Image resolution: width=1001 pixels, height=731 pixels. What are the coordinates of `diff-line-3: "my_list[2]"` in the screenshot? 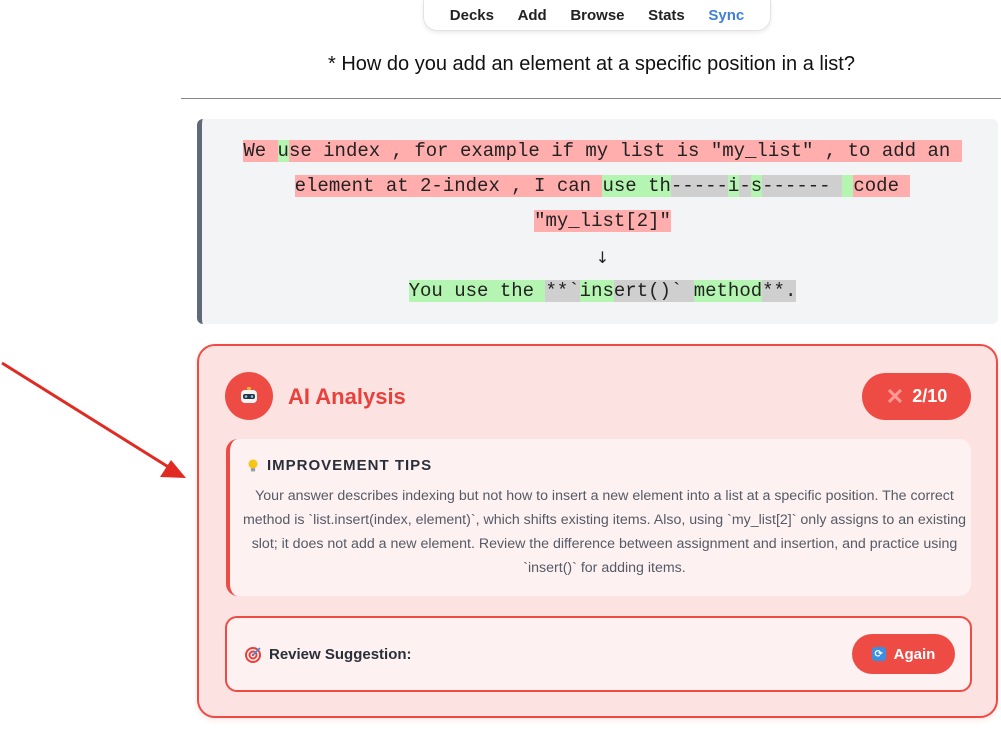 It's located at (601, 221).